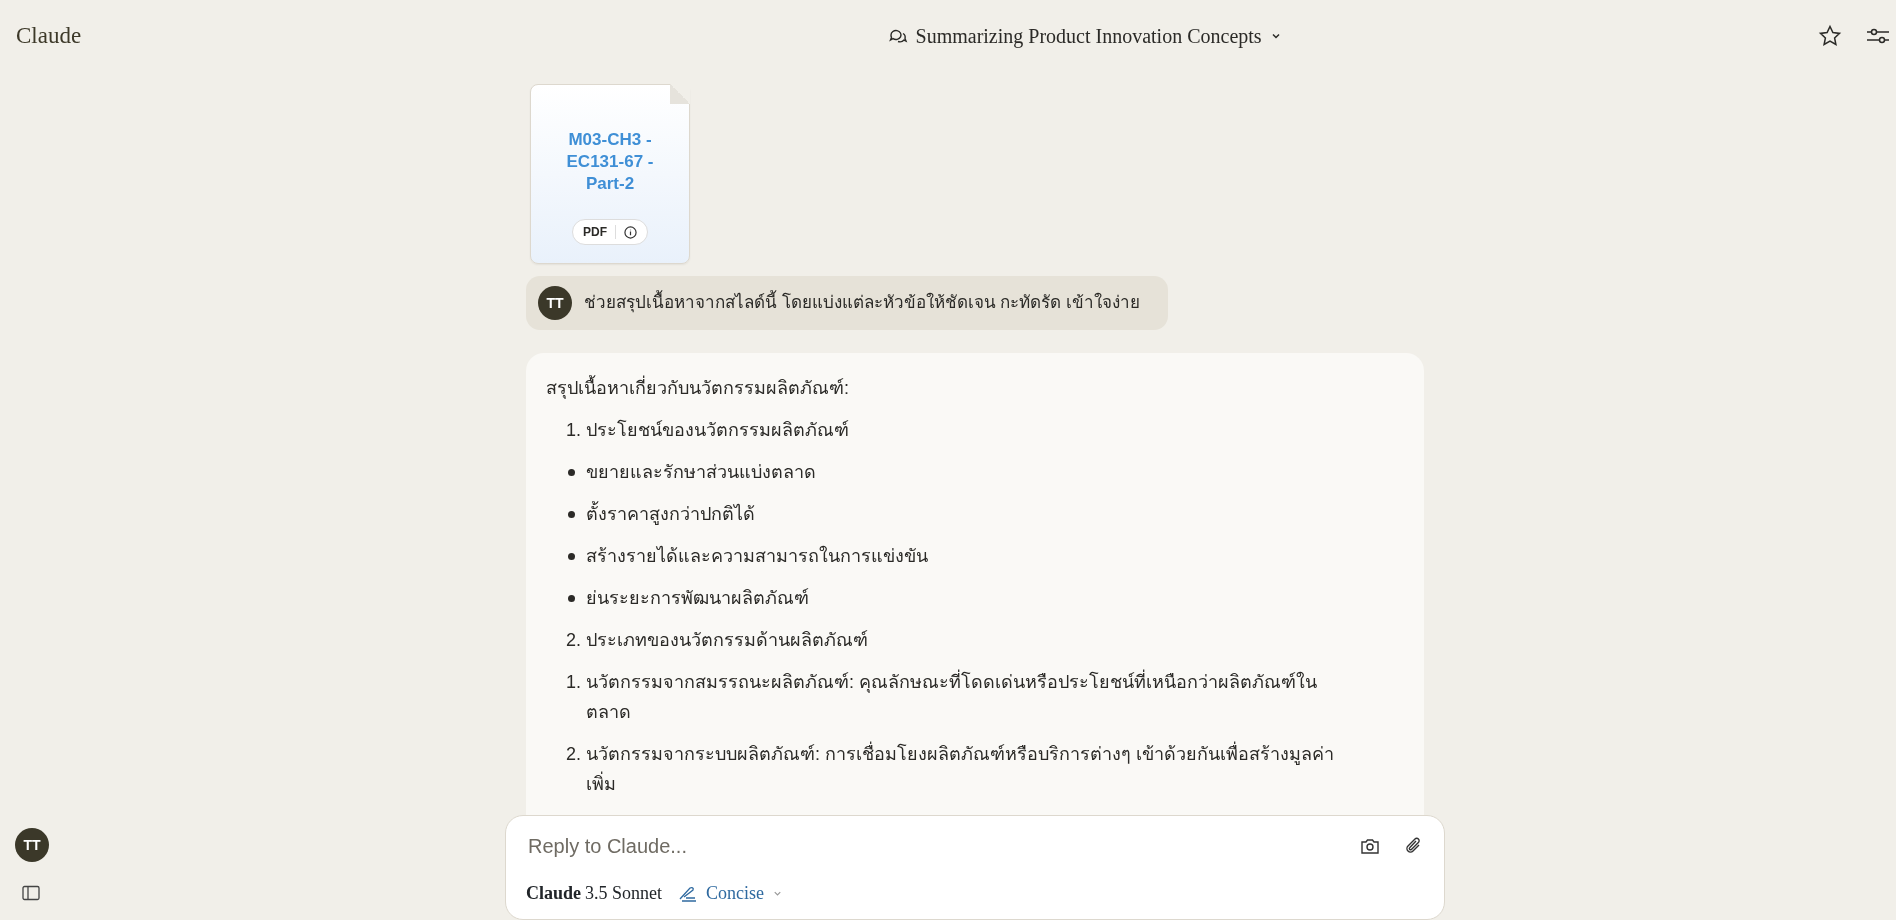 Image resolution: width=1896 pixels, height=920 pixels. Describe the element at coordinates (697, 598) in the screenshot. I see `list-item-text: ย่นระยะการพัฒนาผลิตภัณฑ์` at that location.